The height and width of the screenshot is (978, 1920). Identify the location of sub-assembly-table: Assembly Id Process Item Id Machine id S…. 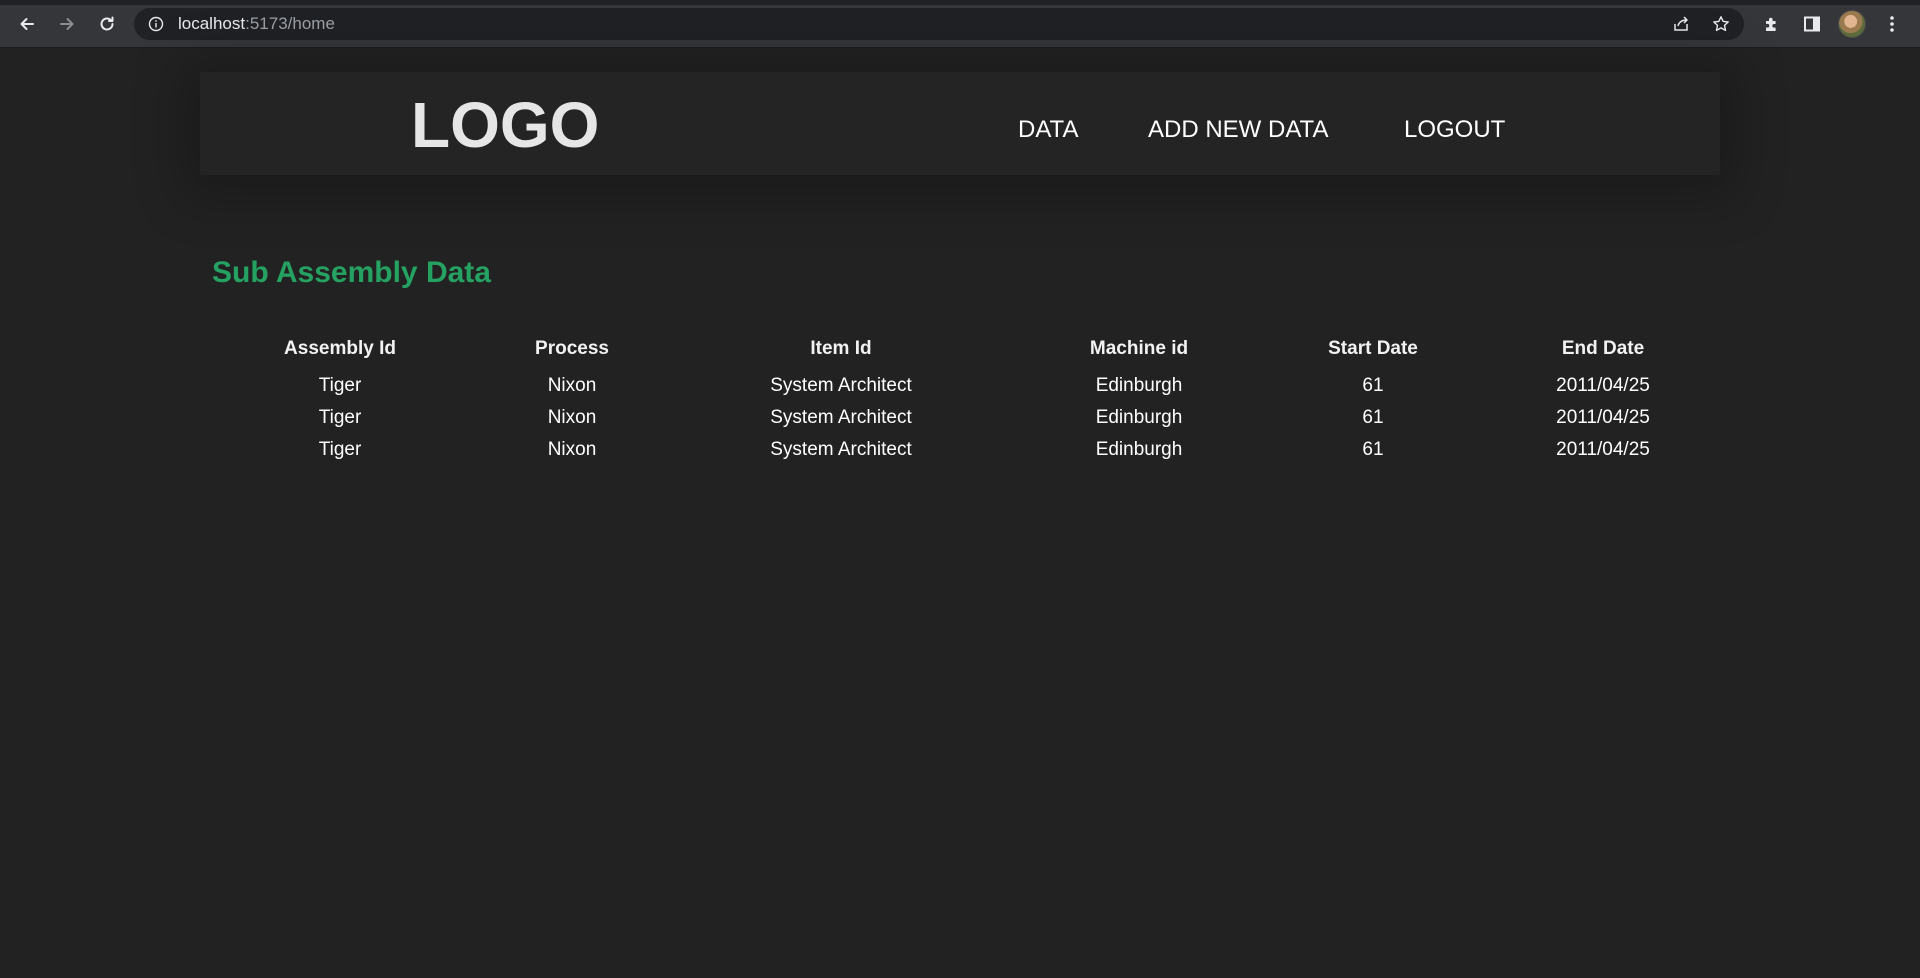
(960, 401).